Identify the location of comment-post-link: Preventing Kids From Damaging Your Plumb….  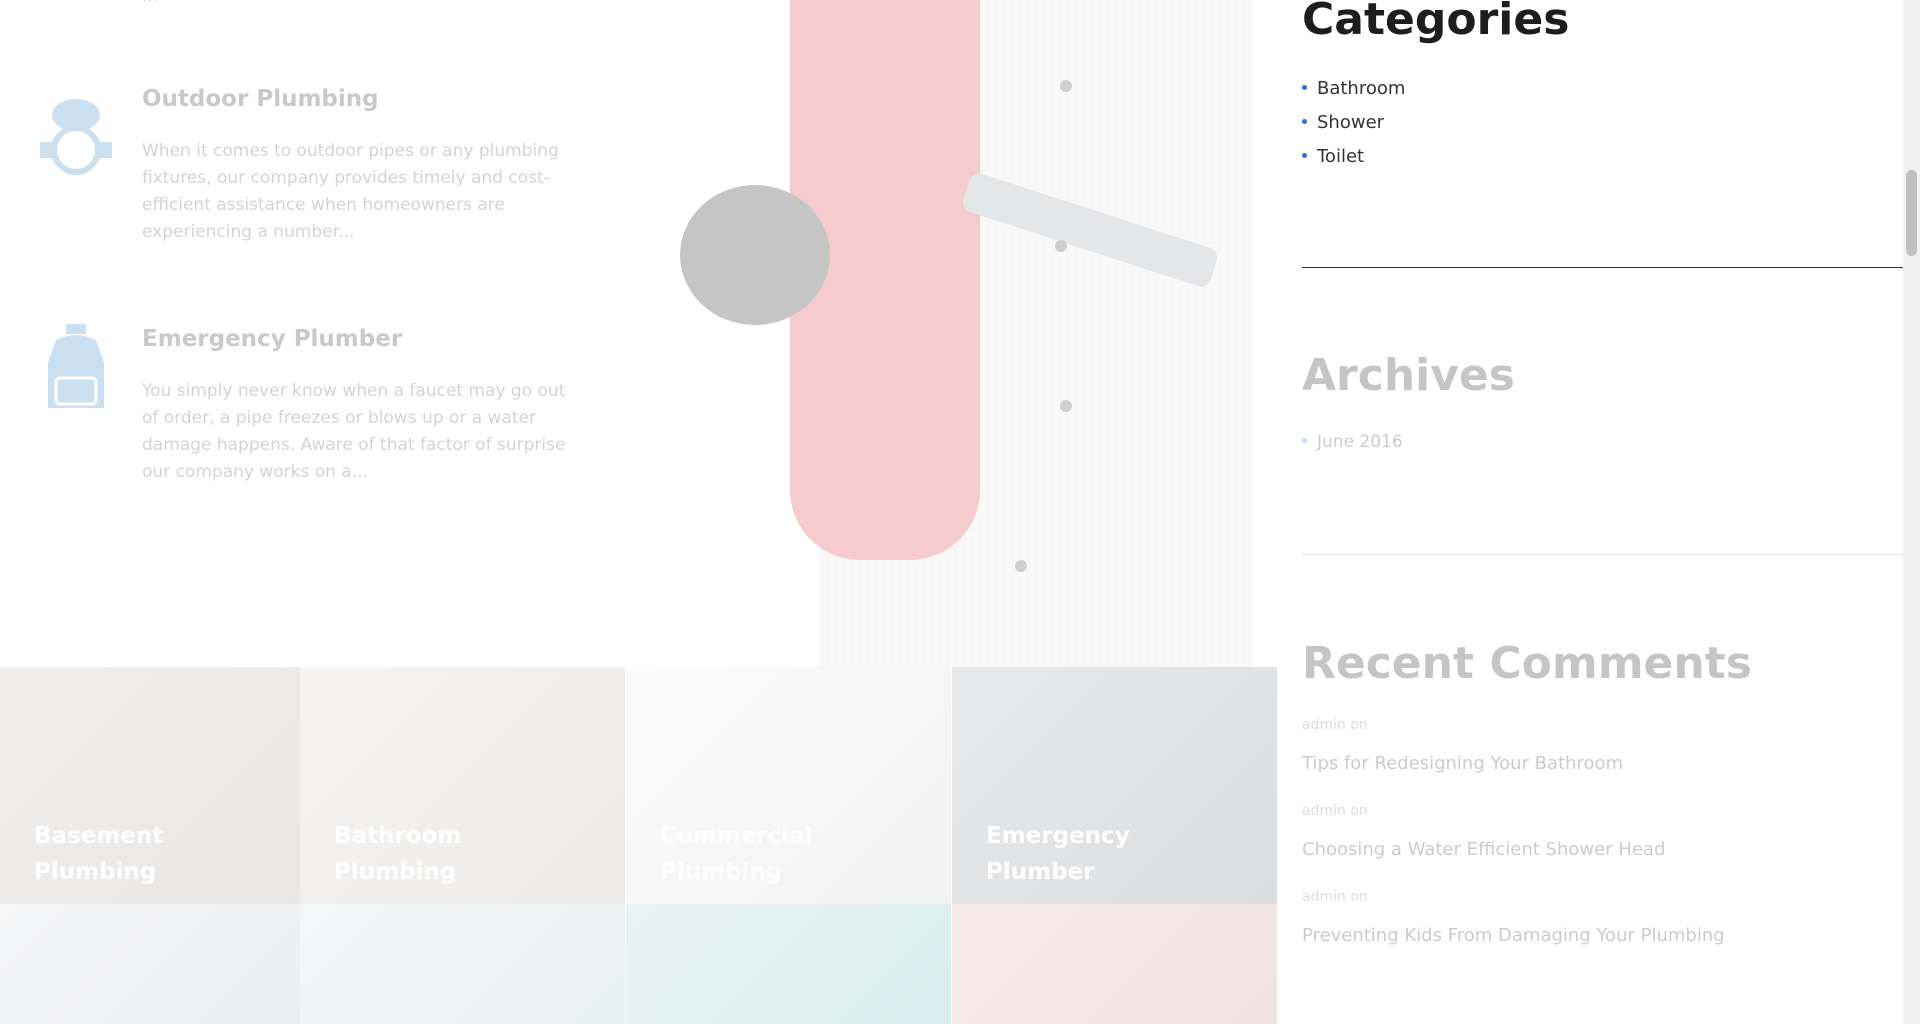
(1513, 935).